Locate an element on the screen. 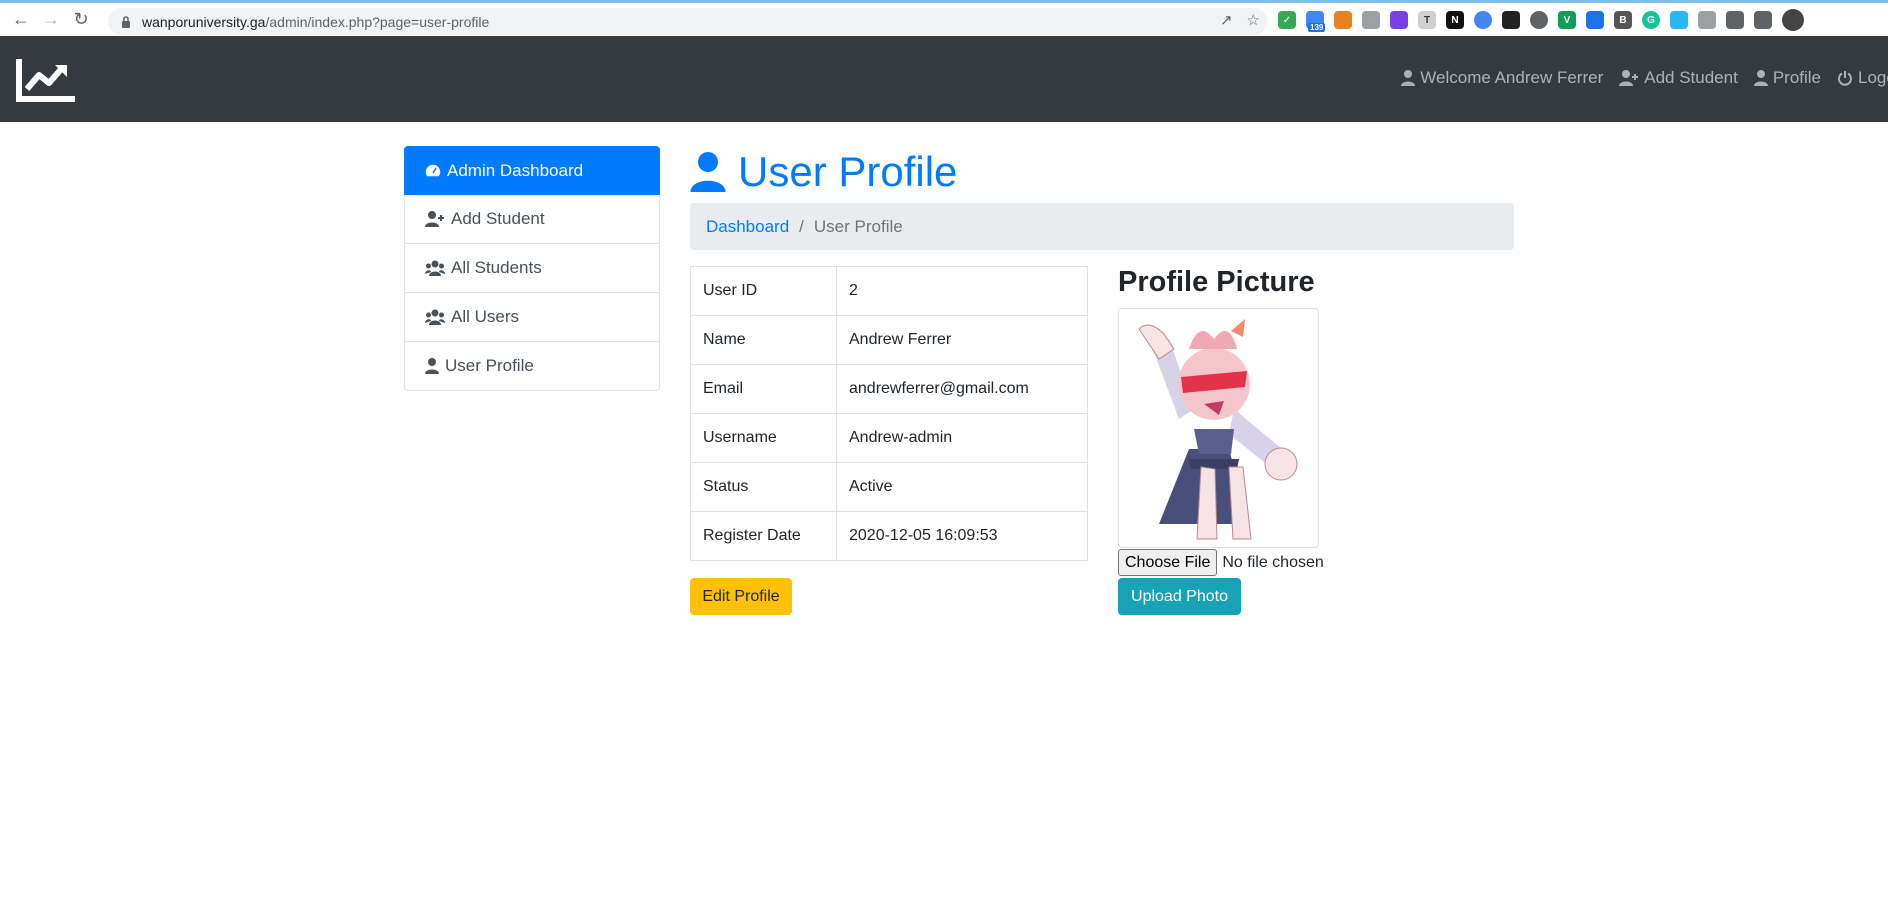 The height and width of the screenshot is (918, 1888). nav-welcome-label: Welcome Andrew Ferrer is located at coordinates (1512, 77).